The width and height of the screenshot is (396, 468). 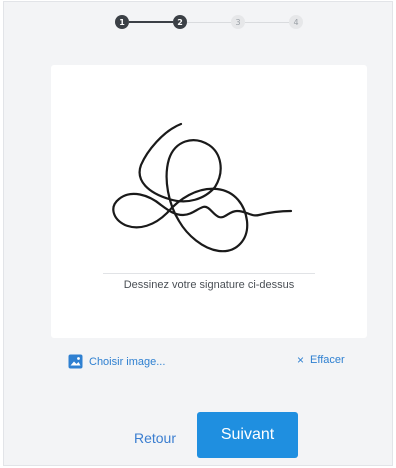 What do you see at coordinates (327, 360) in the screenshot?
I see `clear-label: Effacer` at bounding box center [327, 360].